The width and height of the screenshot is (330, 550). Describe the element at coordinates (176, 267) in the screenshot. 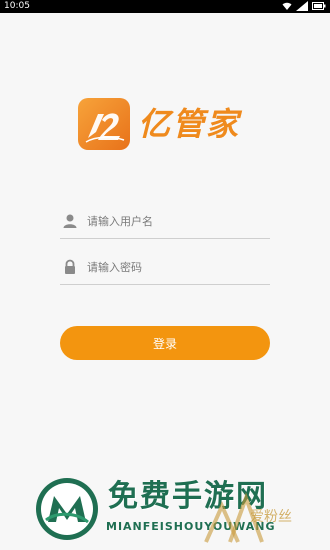

I see `password-input` at that location.